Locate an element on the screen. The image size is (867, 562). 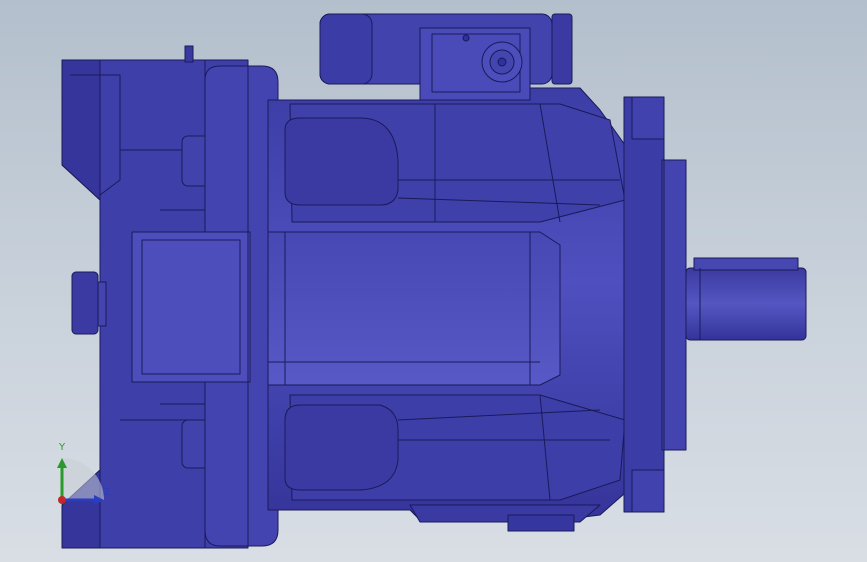
bottom-nub is located at coordinates (541, 523).